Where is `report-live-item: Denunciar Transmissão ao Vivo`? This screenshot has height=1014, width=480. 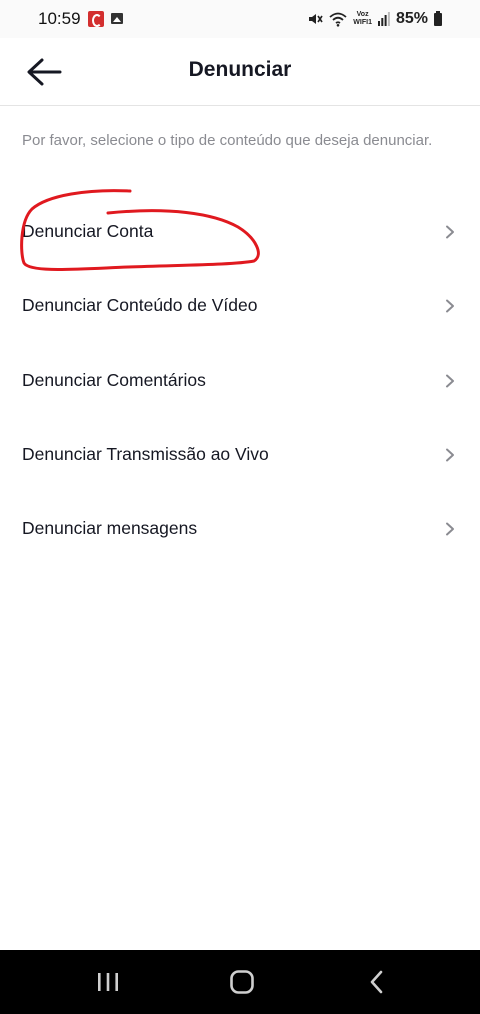 report-live-item: Denunciar Transmissão ao Vivo is located at coordinates (240, 456).